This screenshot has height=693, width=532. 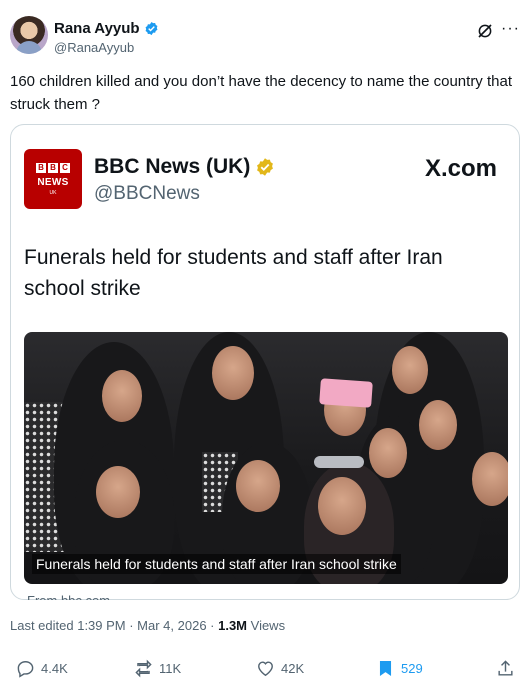 I want to click on author-name-row: Rana Ayyub, so click(x=106, y=28).